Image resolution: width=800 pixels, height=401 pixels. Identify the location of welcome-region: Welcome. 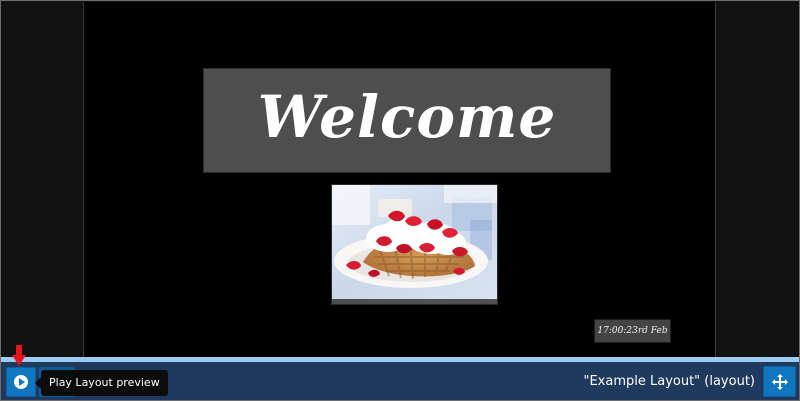
(407, 120).